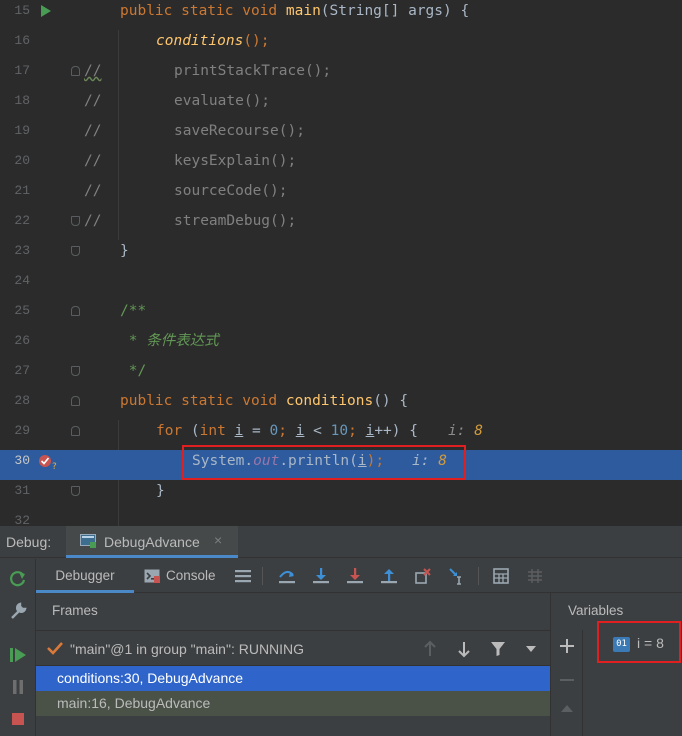 The height and width of the screenshot is (736, 682). I want to click on frame-item: main:16, DebugAdvance, so click(293, 703).